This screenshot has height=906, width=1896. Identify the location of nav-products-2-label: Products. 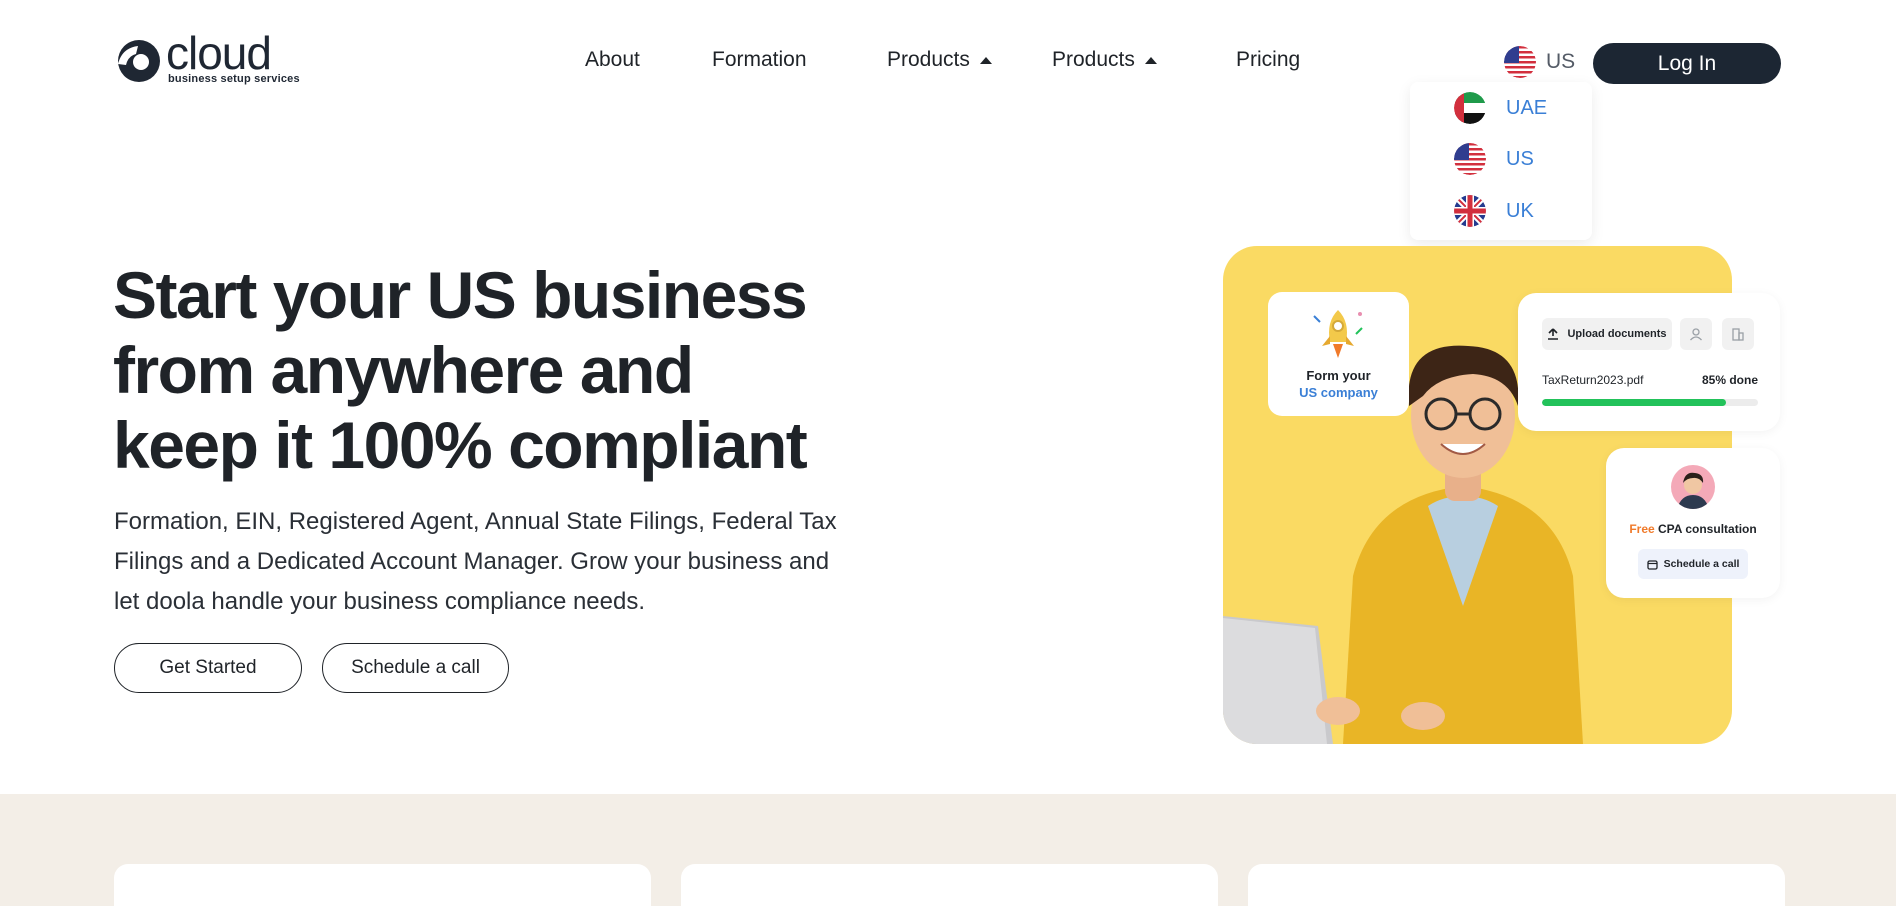
(1093, 59).